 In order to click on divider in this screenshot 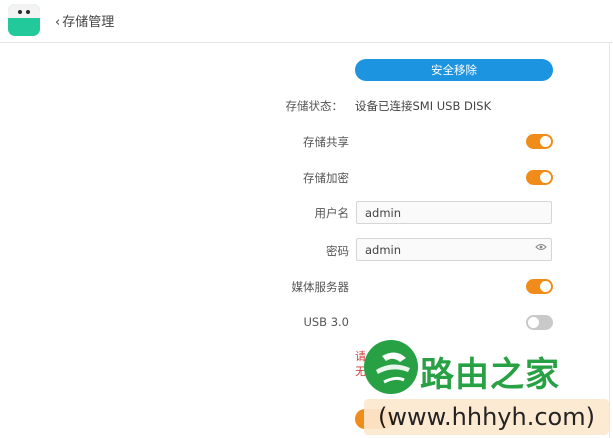, I will do `click(609, 240)`.